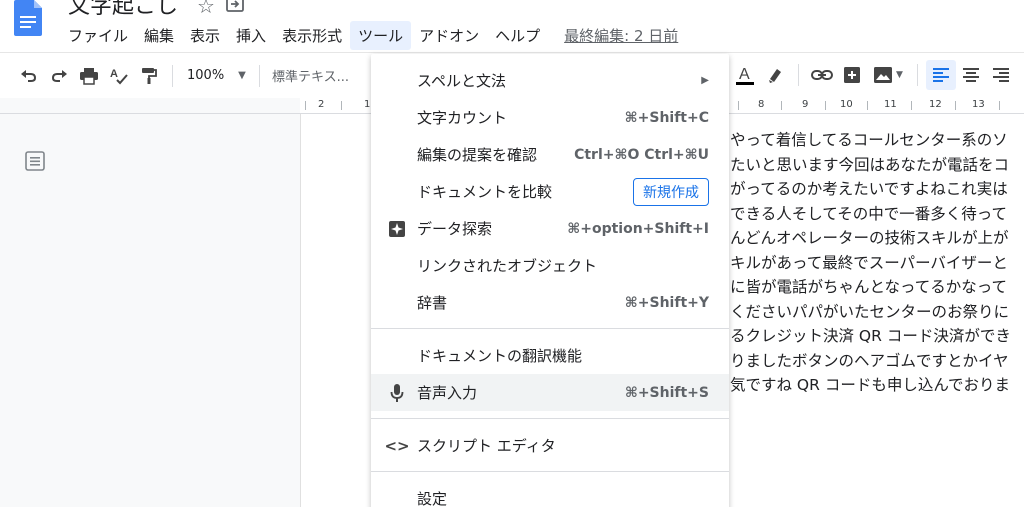  I want to click on menu-insert: 挿入, so click(251, 35).